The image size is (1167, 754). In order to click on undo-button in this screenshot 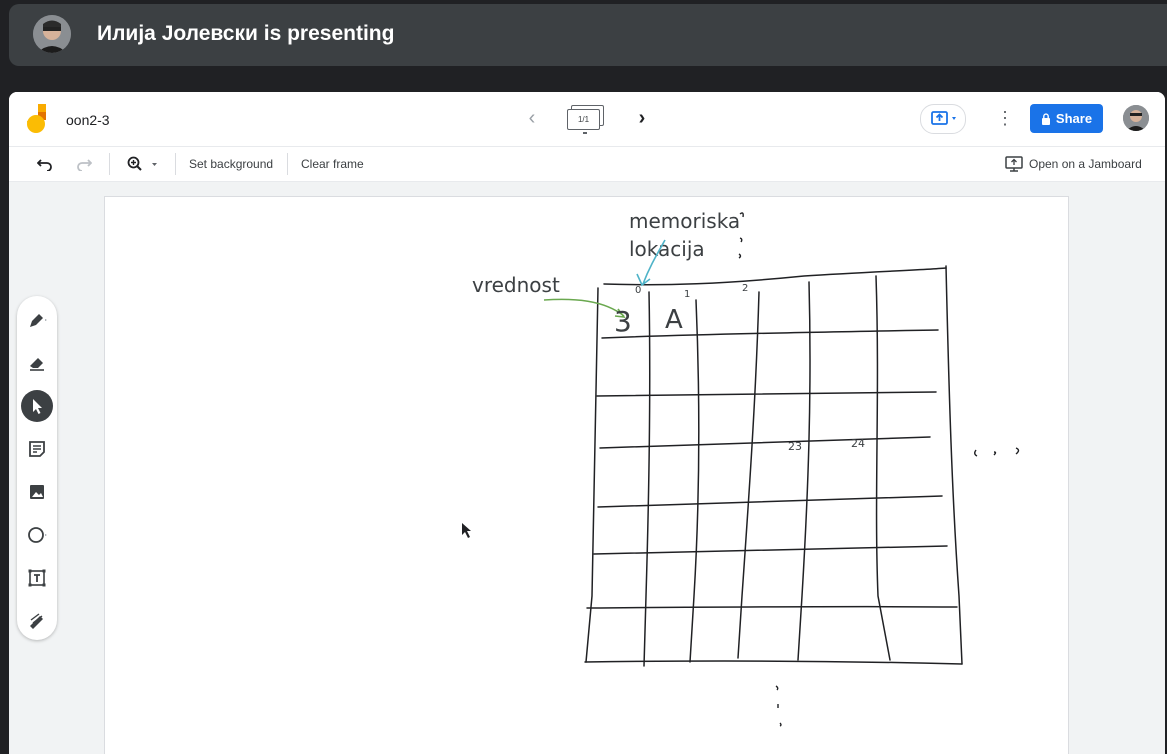, I will do `click(45, 164)`.